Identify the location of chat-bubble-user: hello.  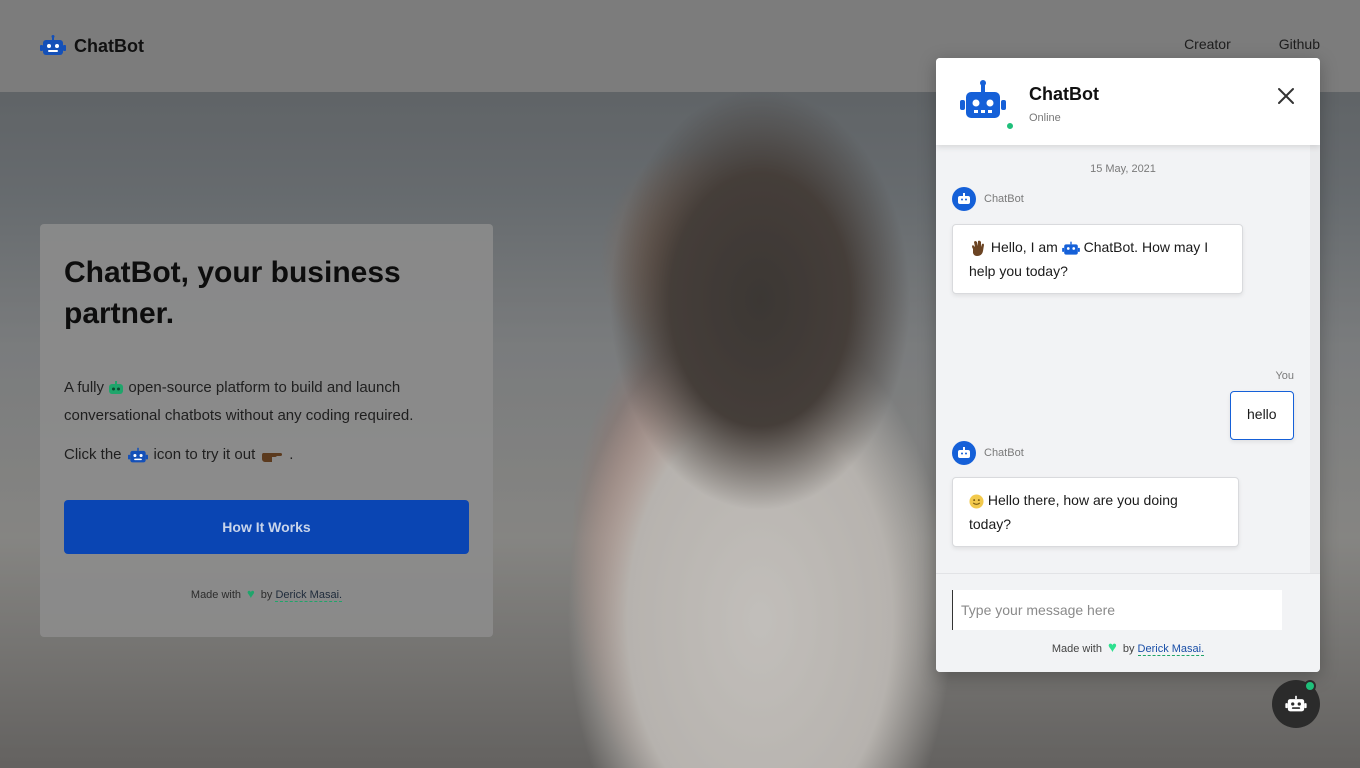
(1262, 415).